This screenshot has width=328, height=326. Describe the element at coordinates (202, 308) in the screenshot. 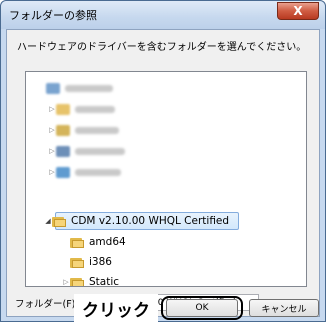

I see `ok-button: OK` at that location.